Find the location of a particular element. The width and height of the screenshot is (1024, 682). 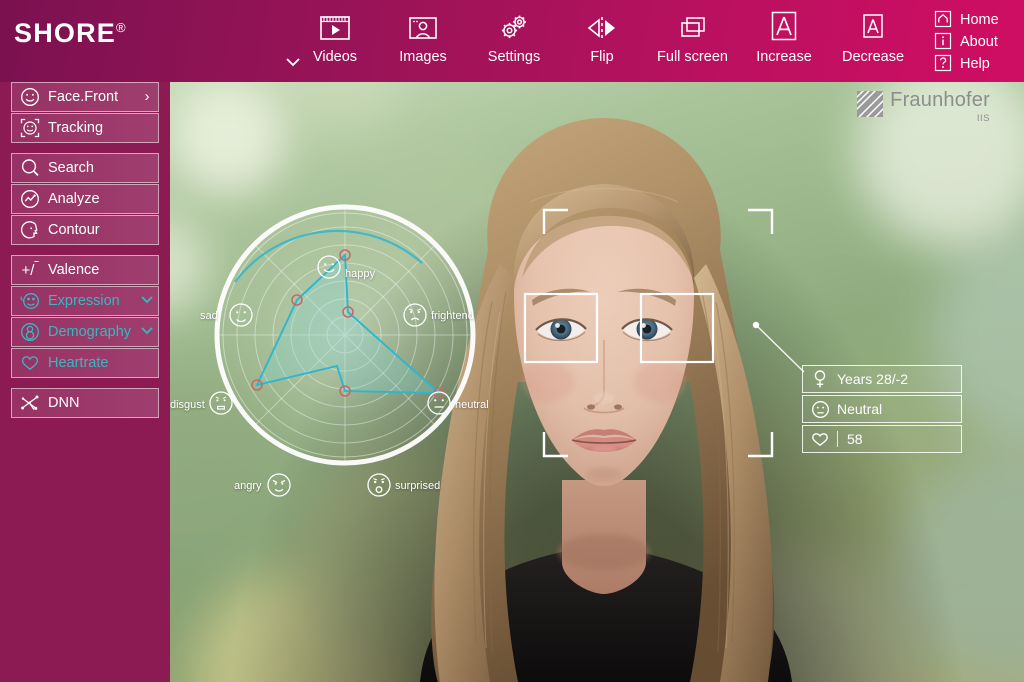

sidebar-item-demography-label: Demography is located at coordinates (90, 332).